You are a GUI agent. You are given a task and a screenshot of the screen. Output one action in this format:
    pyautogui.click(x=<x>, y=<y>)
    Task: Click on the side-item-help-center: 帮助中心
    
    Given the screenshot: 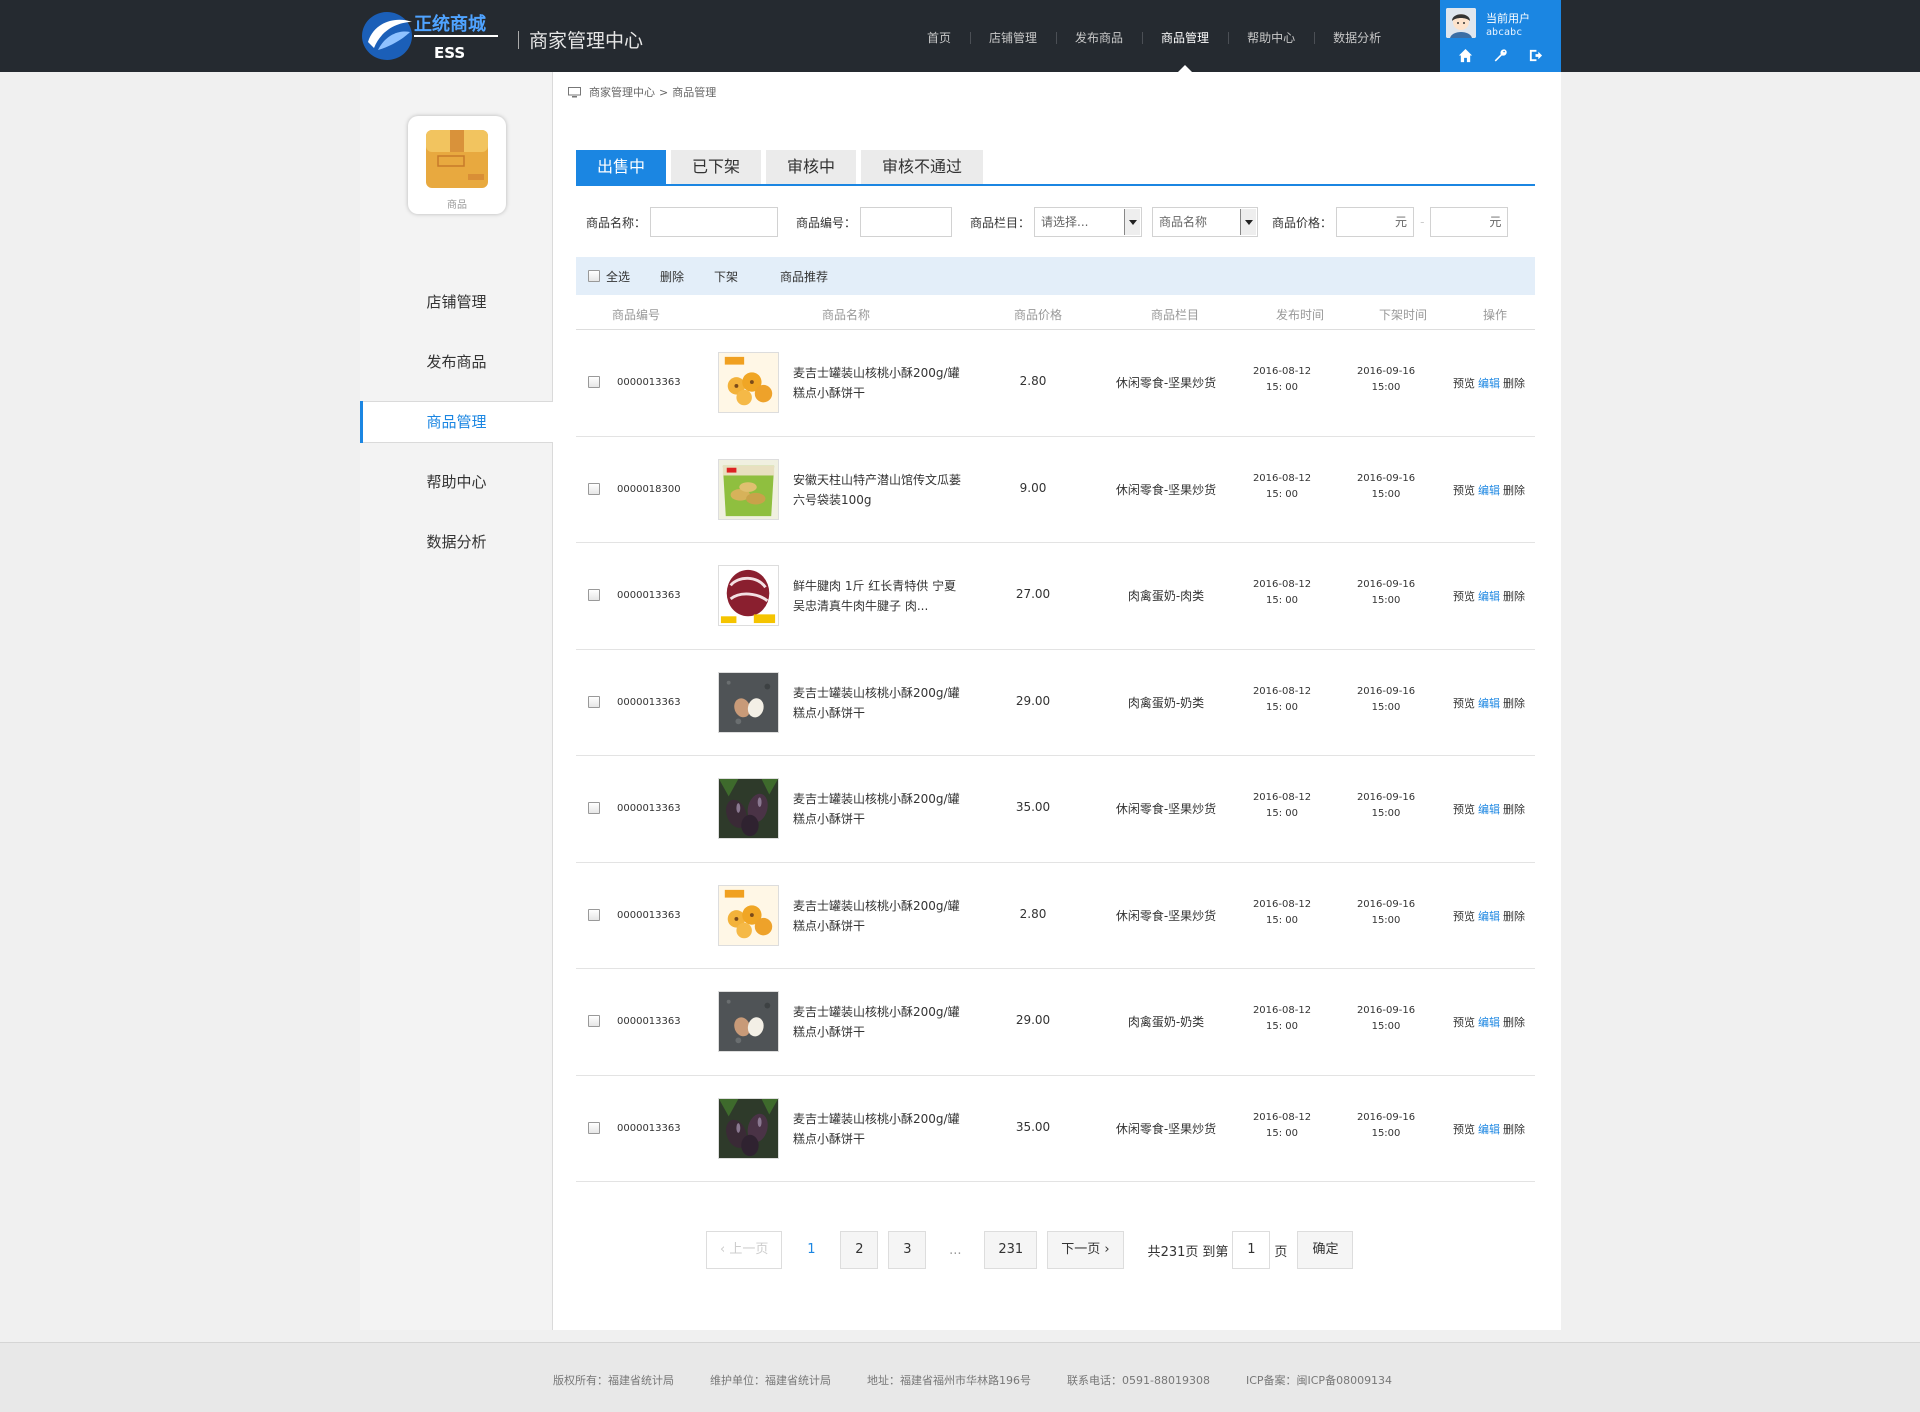 What is the action you would take?
    pyautogui.click(x=456, y=482)
    